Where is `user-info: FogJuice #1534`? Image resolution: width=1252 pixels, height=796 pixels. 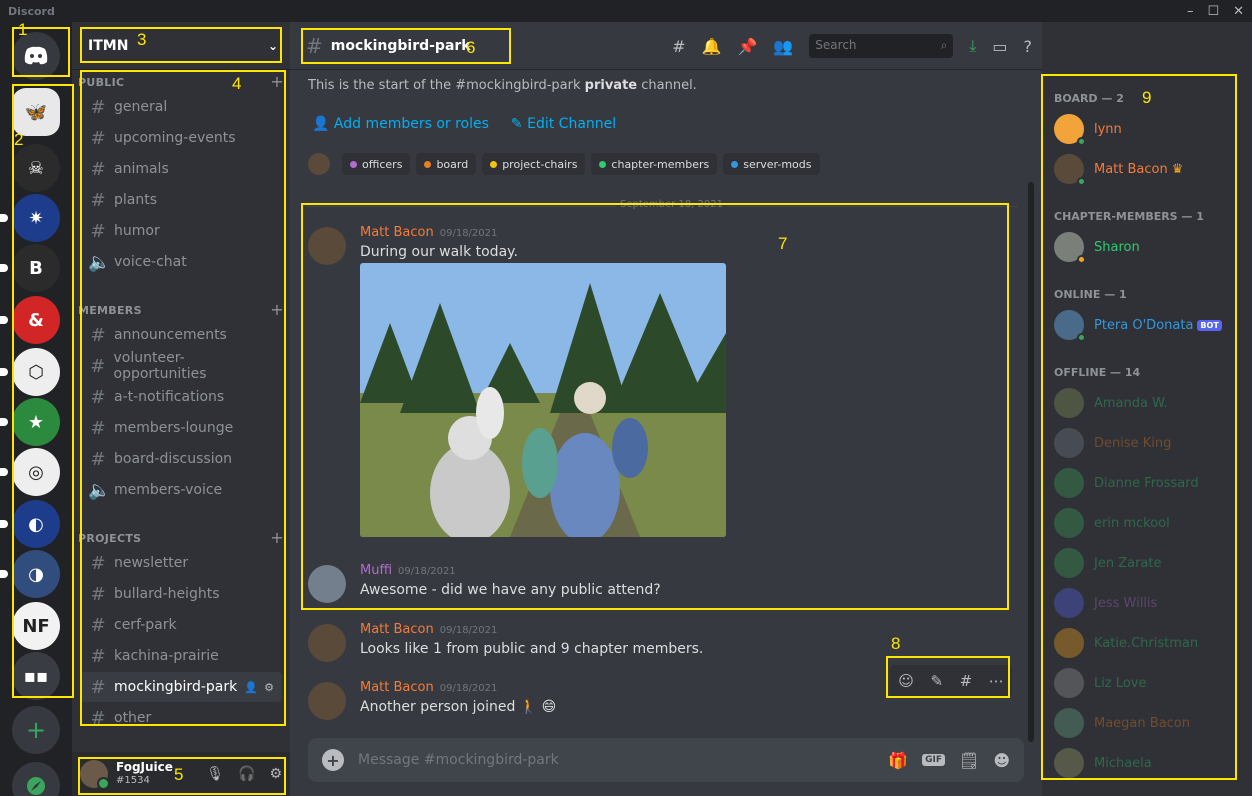
user-info: FogJuice #1534 is located at coordinates (144, 774).